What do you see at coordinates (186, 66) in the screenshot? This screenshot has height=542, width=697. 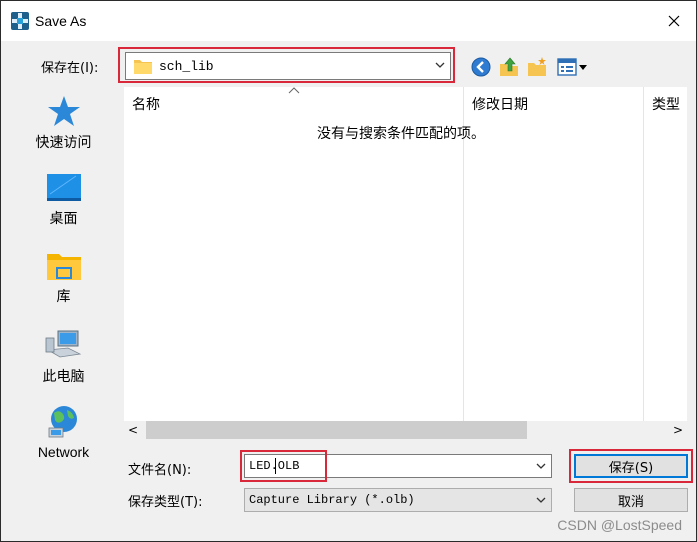 I see `look-in-value: sch_lib` at bounding box center [186, 66].